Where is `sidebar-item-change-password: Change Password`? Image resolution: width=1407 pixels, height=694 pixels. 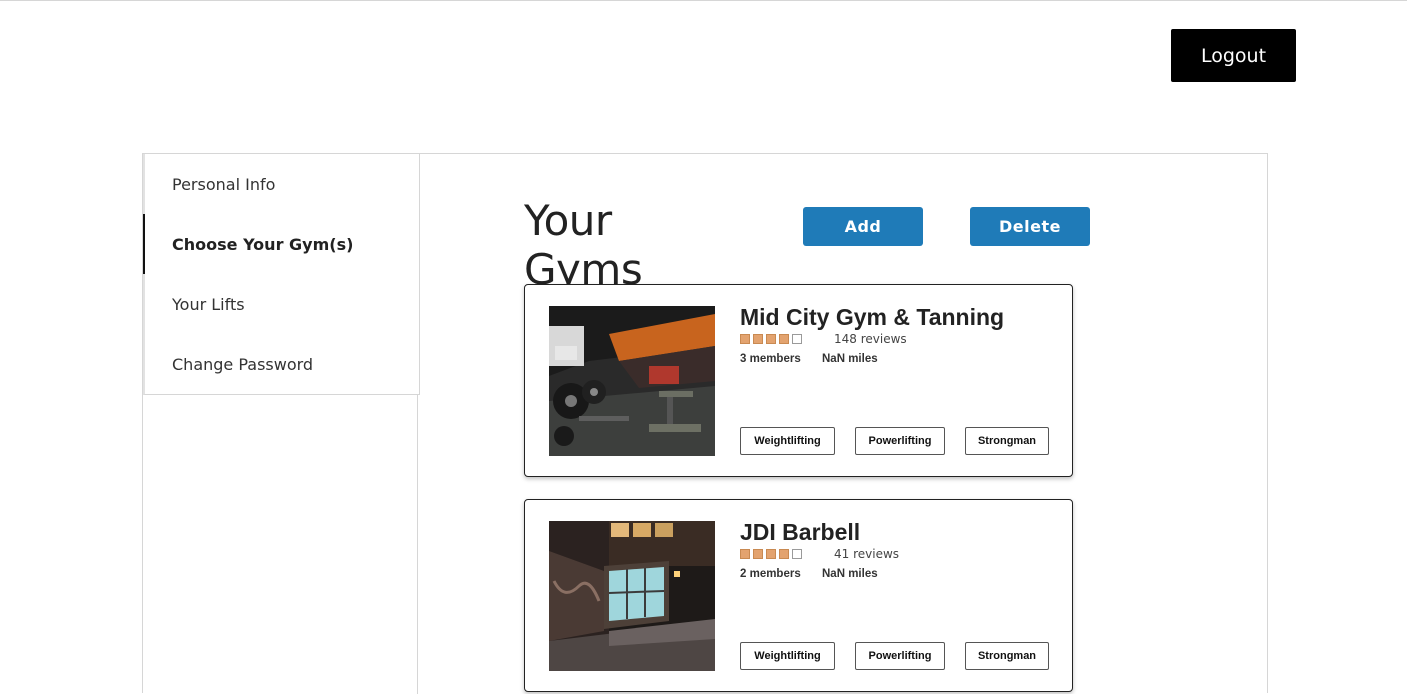 sidebar-item-change-password: Change Password is located at coordinates (282, 364).